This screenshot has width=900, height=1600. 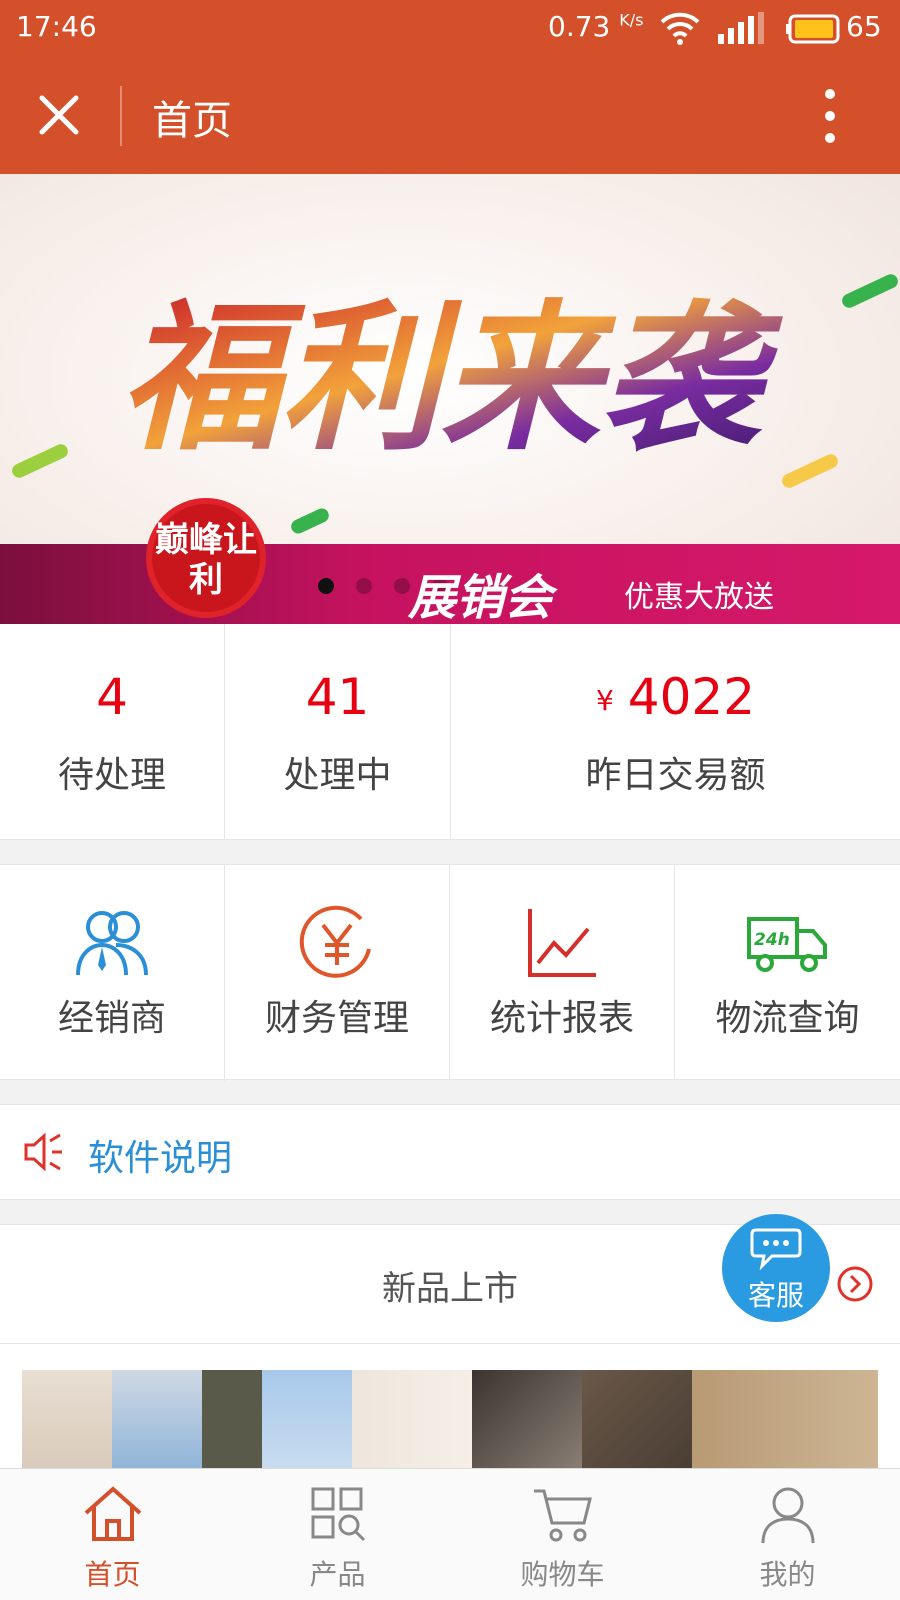 I want to click on notice-bar: 软件说明, so click(x=450, y=1152).